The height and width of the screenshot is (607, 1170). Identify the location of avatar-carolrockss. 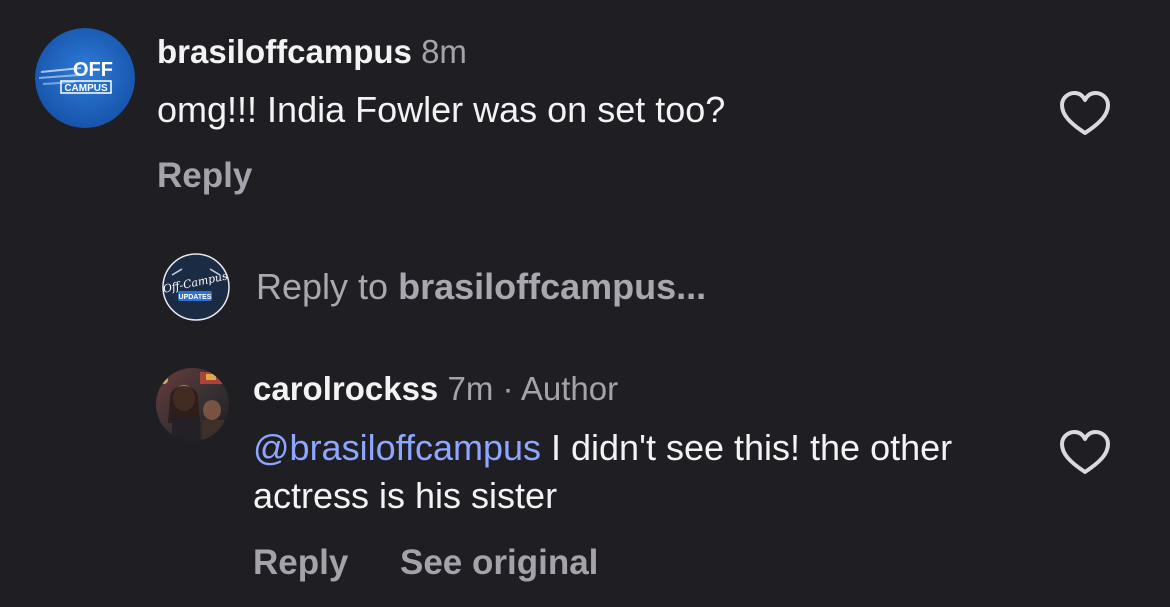
(192, 404).